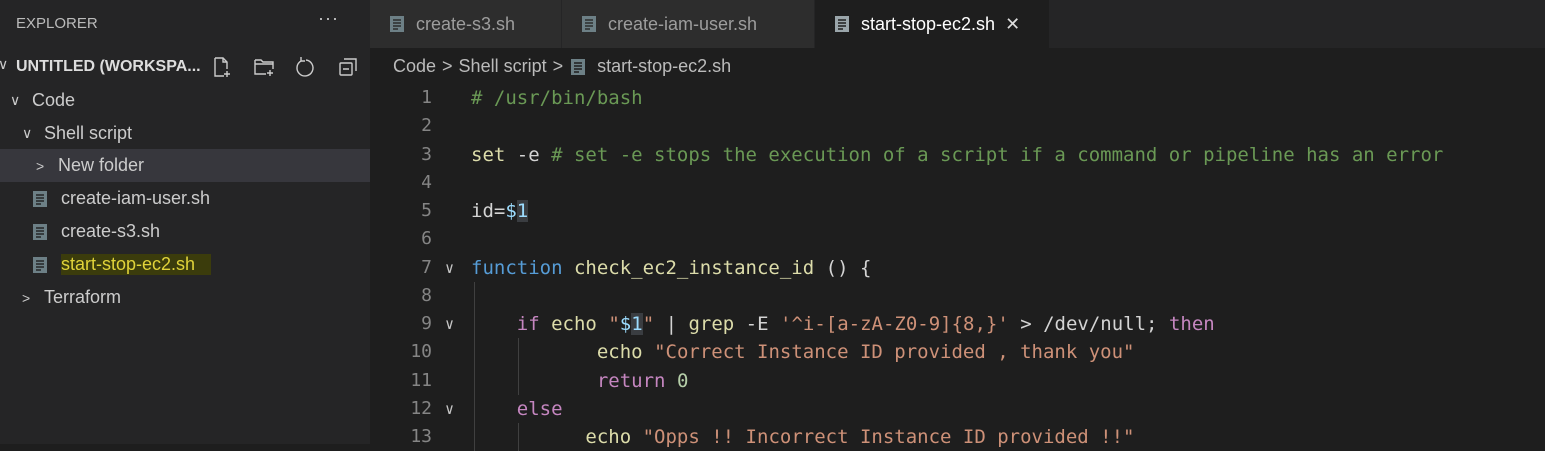  I want to click on code-line: 6, so click(772, 239).